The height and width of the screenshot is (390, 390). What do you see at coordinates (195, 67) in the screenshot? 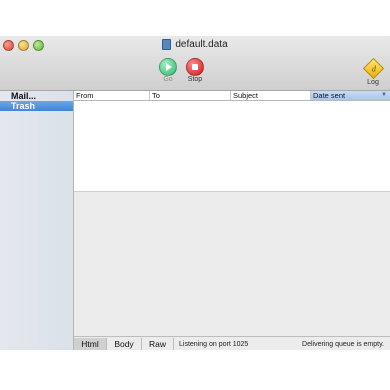
I see `stop-icon` at bounding box center [195, 67].